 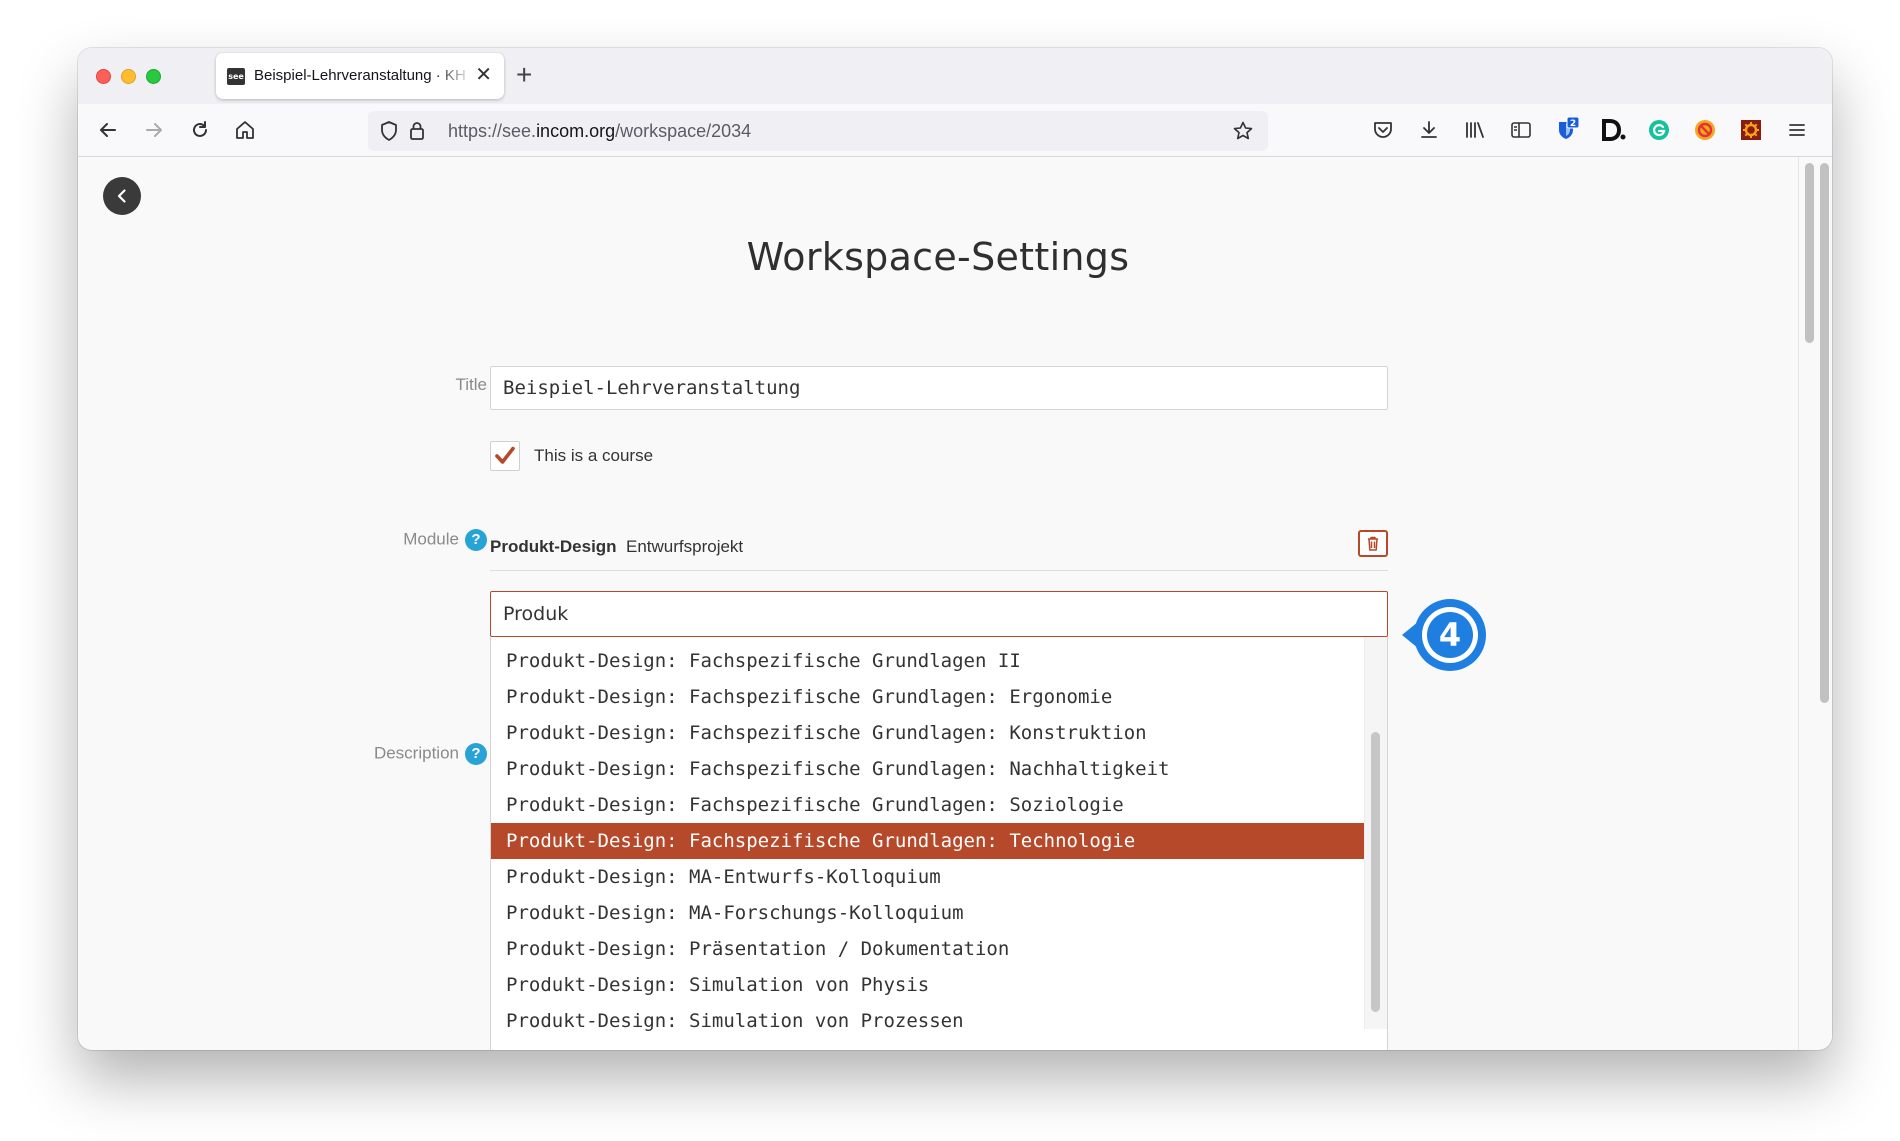 What do you see at coordinates (928, 877) in the screenshot?
I see `list-item: Produkt-Design: MA-Entwurfs-Kolloquium` at bounding box center [928, 877].